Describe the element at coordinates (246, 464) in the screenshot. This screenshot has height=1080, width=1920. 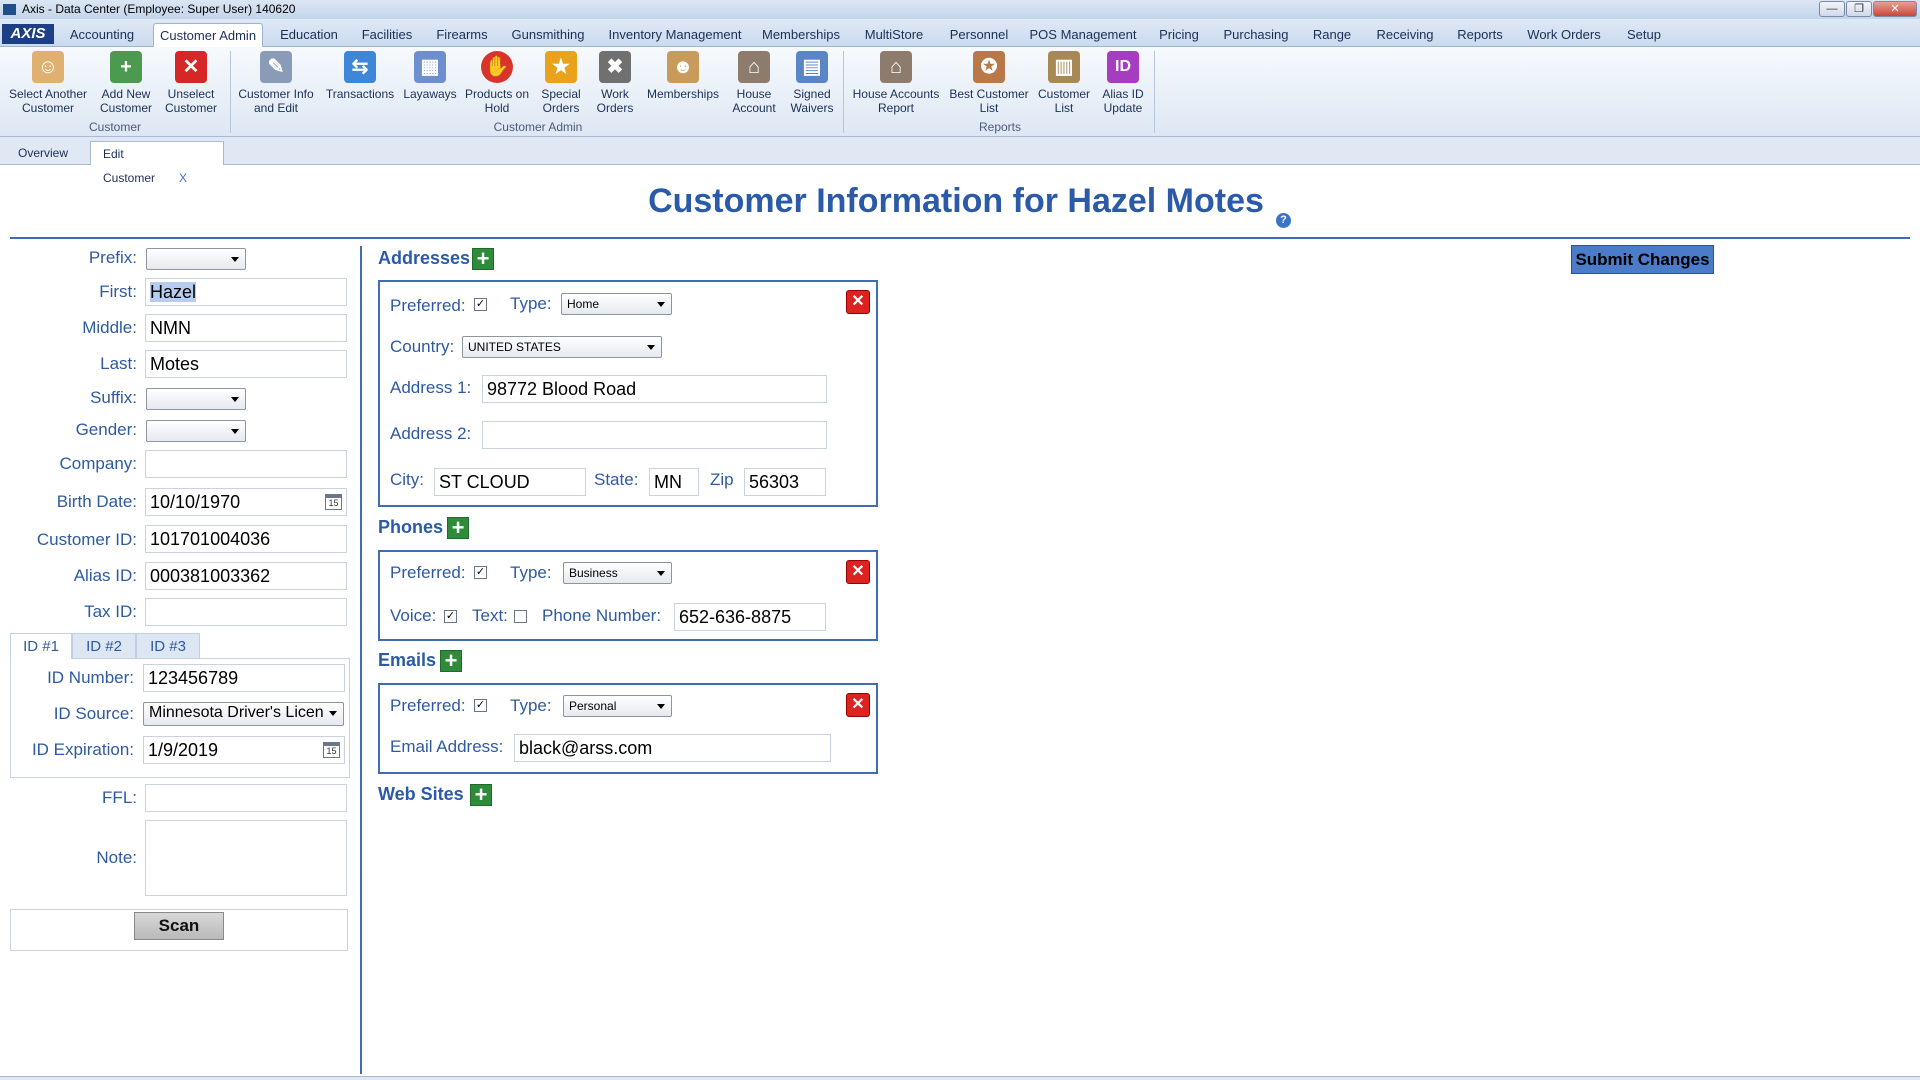
I see `company-input` at that location.